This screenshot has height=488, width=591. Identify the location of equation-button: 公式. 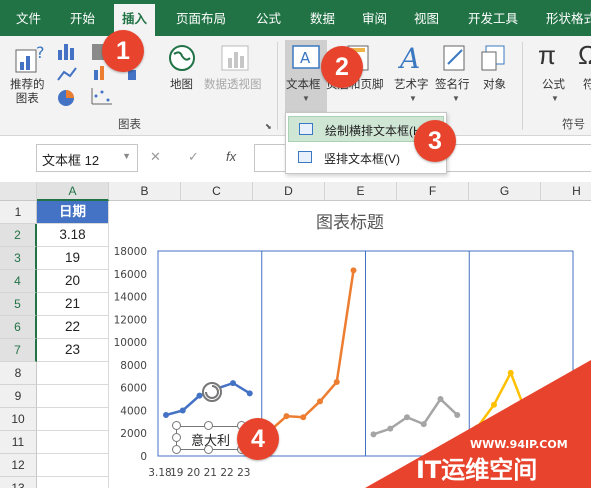
(553, 85).